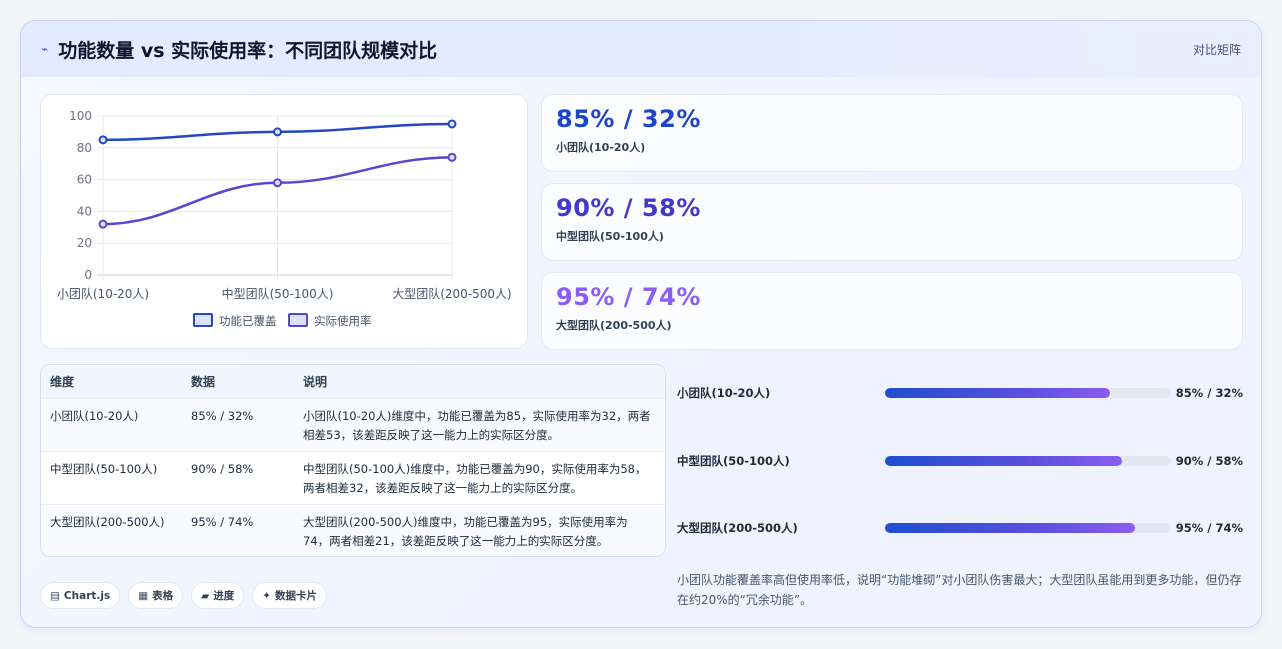 This screenshot has height=649, width=1282. I want to click on y-tick-label: 20, so click(84, 243).